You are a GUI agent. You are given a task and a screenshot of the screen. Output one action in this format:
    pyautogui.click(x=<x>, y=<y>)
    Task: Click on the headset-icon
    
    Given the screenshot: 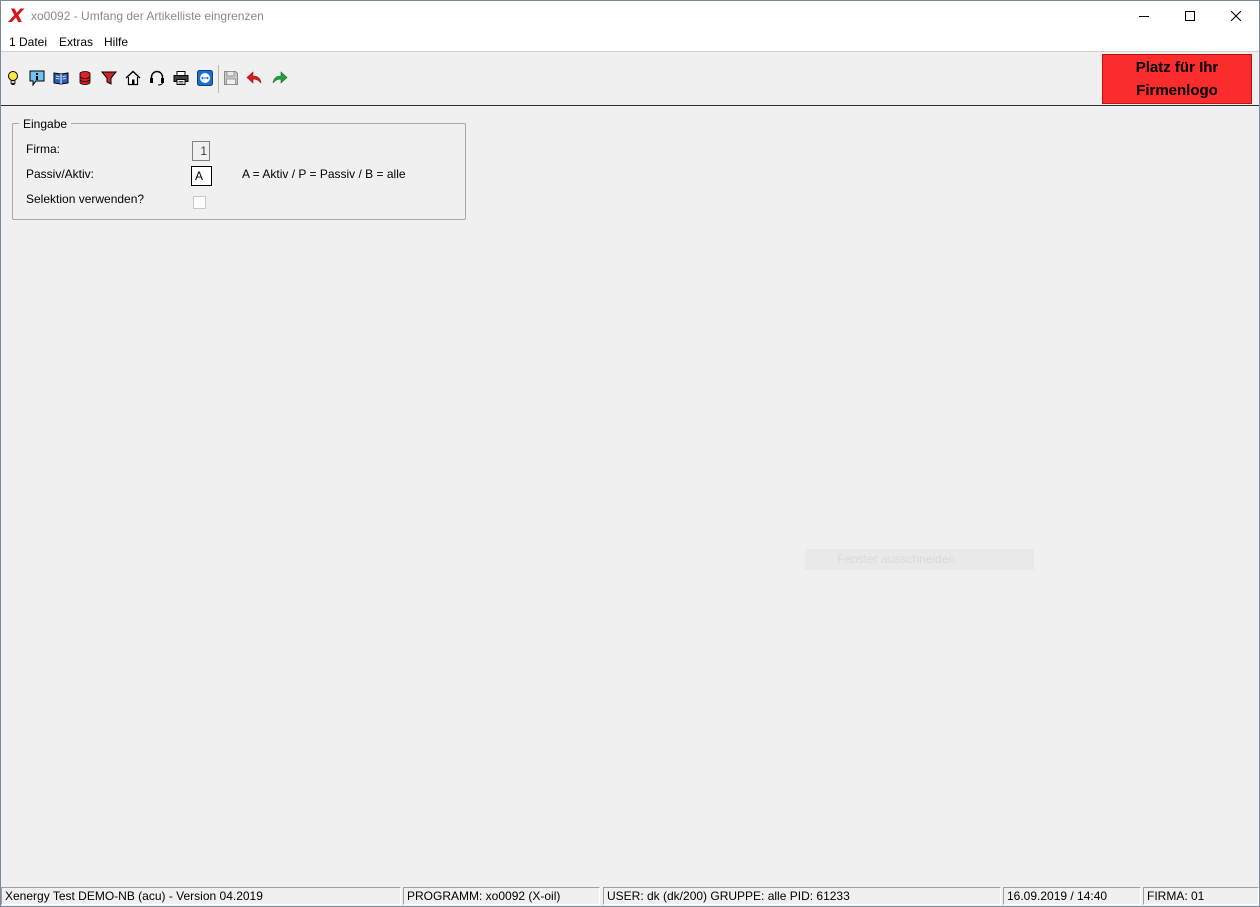 What is the action you would take?
    pyautogui.click(x=157, y=78)
    